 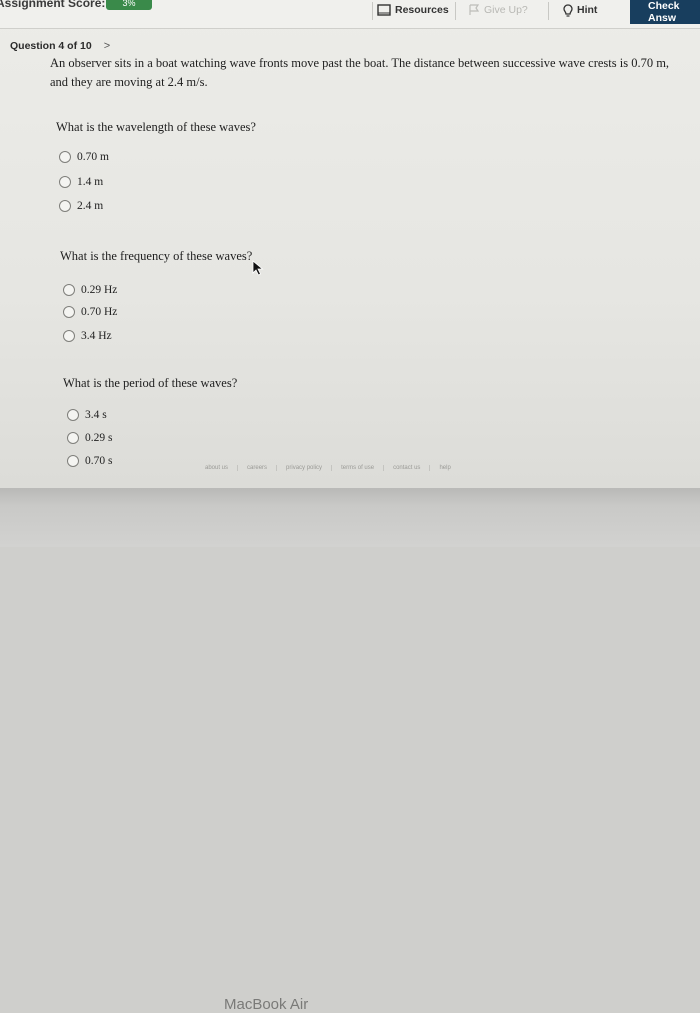 I want to click on option-label: 1.4 m, so click(x=90, y=182).